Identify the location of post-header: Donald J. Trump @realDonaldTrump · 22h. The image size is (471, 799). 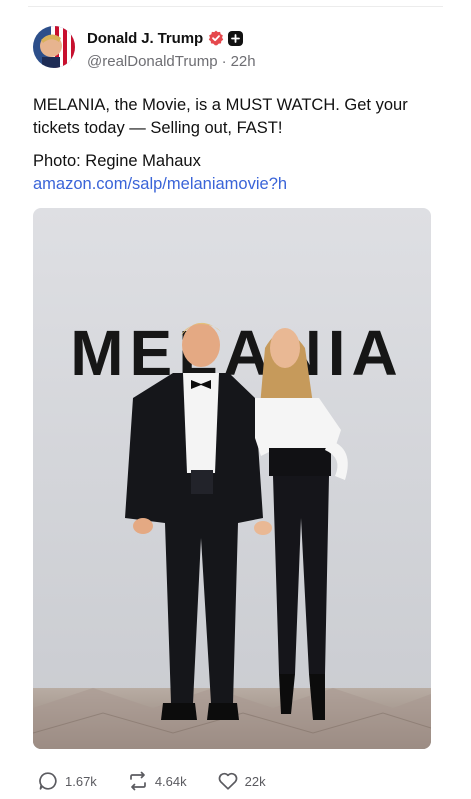
(144, 48).